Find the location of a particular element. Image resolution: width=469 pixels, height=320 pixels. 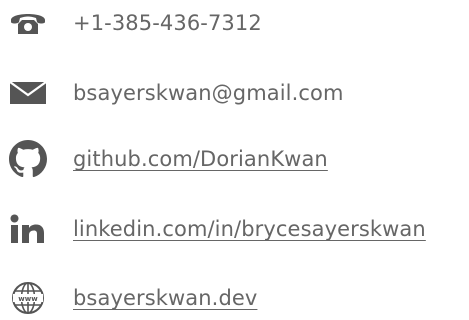

contact-row-email: bsayerskwan@gmail.com is located at coordinates (234, 93).